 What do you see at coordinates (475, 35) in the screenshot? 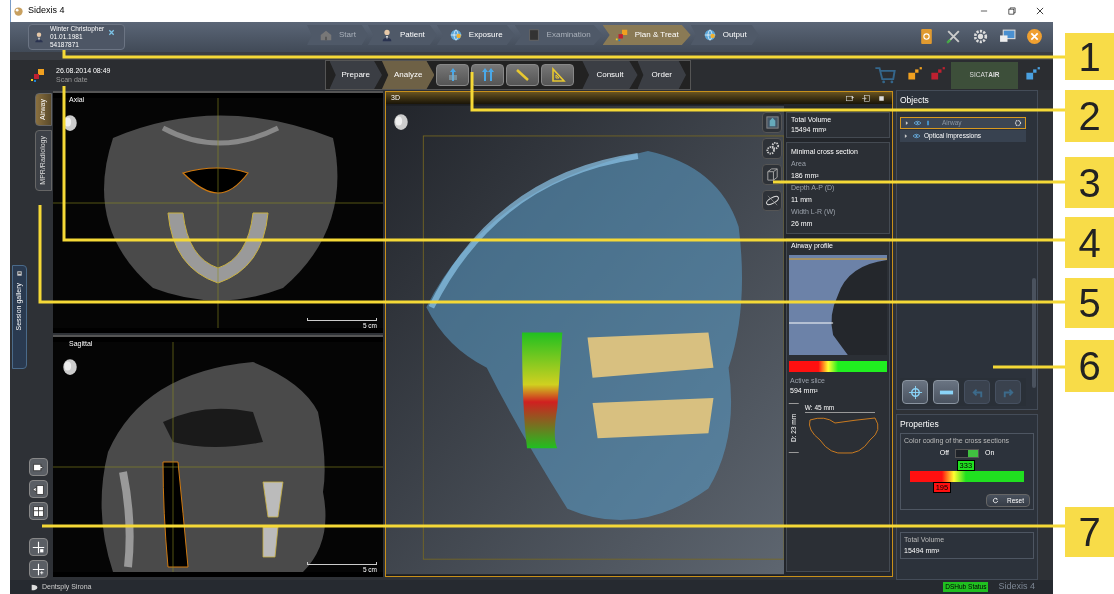
I see `workflow-tab: Exposure` at bounding box center [475, 35].